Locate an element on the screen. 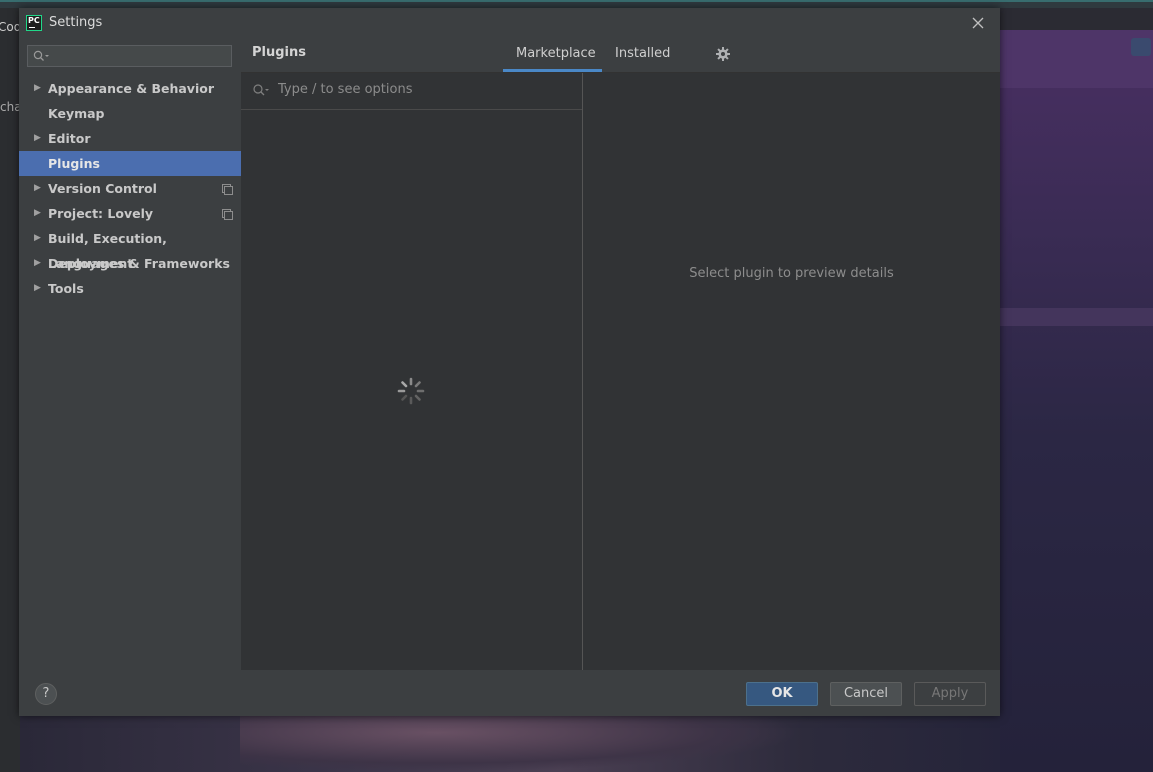 Image resolution: width=1153 pixels, height=772 pixels. ide-background-band is located at coordinates (1076, 59).